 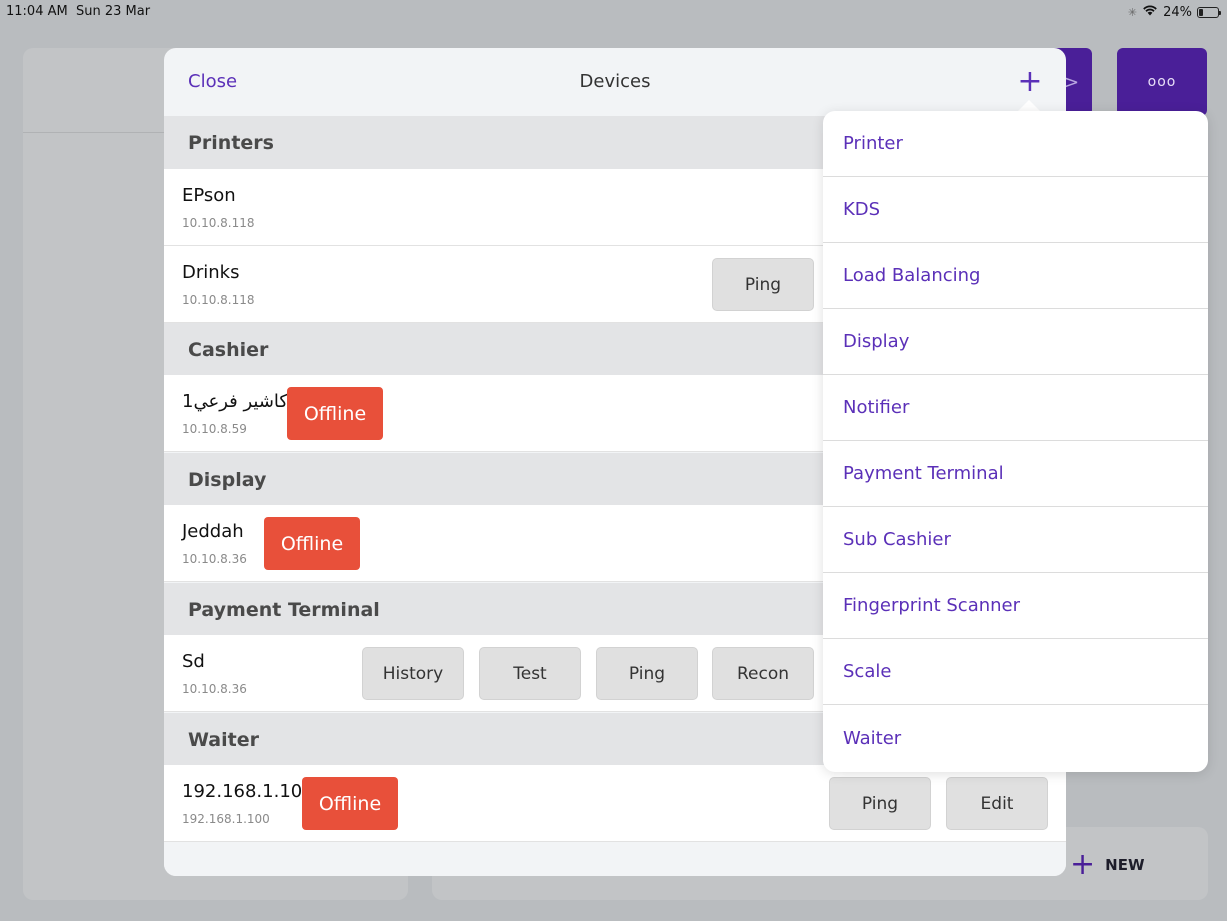 I want to click on device-name: 1كاشير فرعي, so click(x=235, y=401).